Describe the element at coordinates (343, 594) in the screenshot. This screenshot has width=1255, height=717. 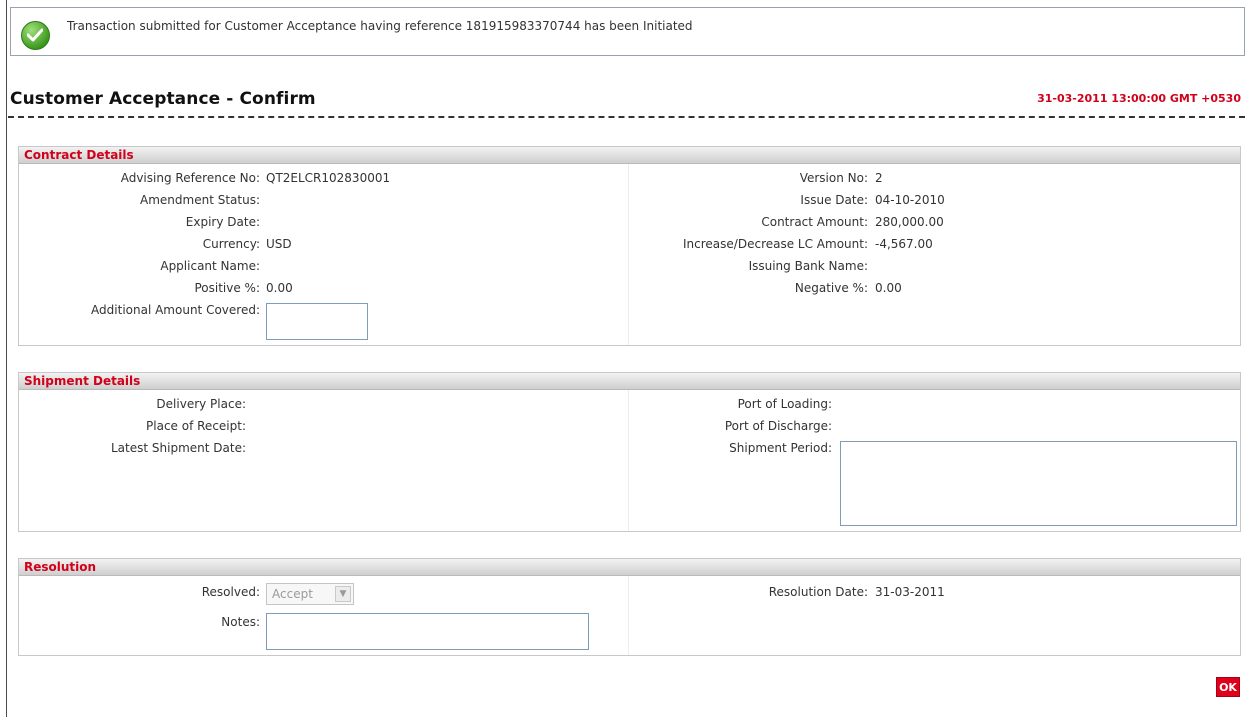
I see `chevron-down-icon: ▼` at that location.